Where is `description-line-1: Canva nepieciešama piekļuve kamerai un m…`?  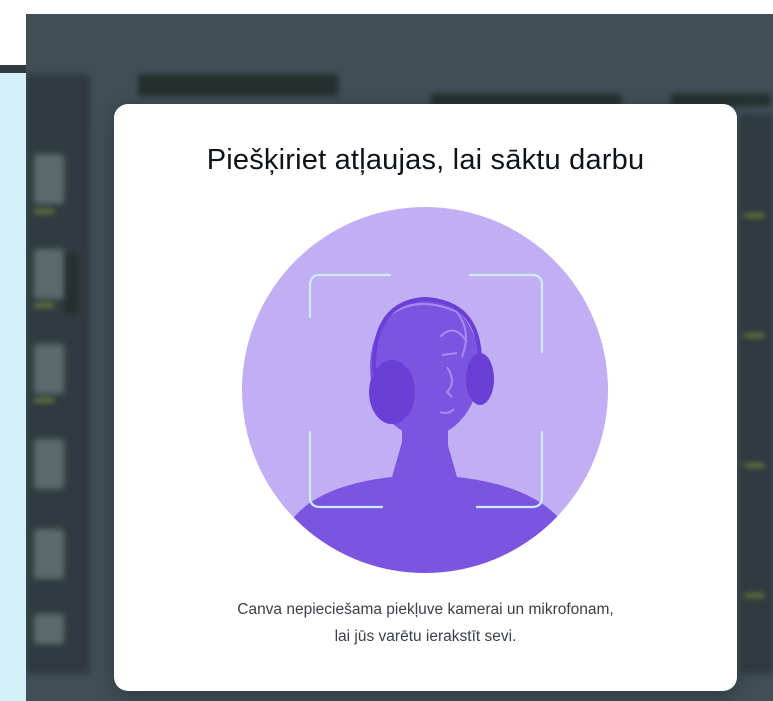 description-line-1: Canva nepieciešama piekļuve kamerai un m… is located at coordinates (425, 609).